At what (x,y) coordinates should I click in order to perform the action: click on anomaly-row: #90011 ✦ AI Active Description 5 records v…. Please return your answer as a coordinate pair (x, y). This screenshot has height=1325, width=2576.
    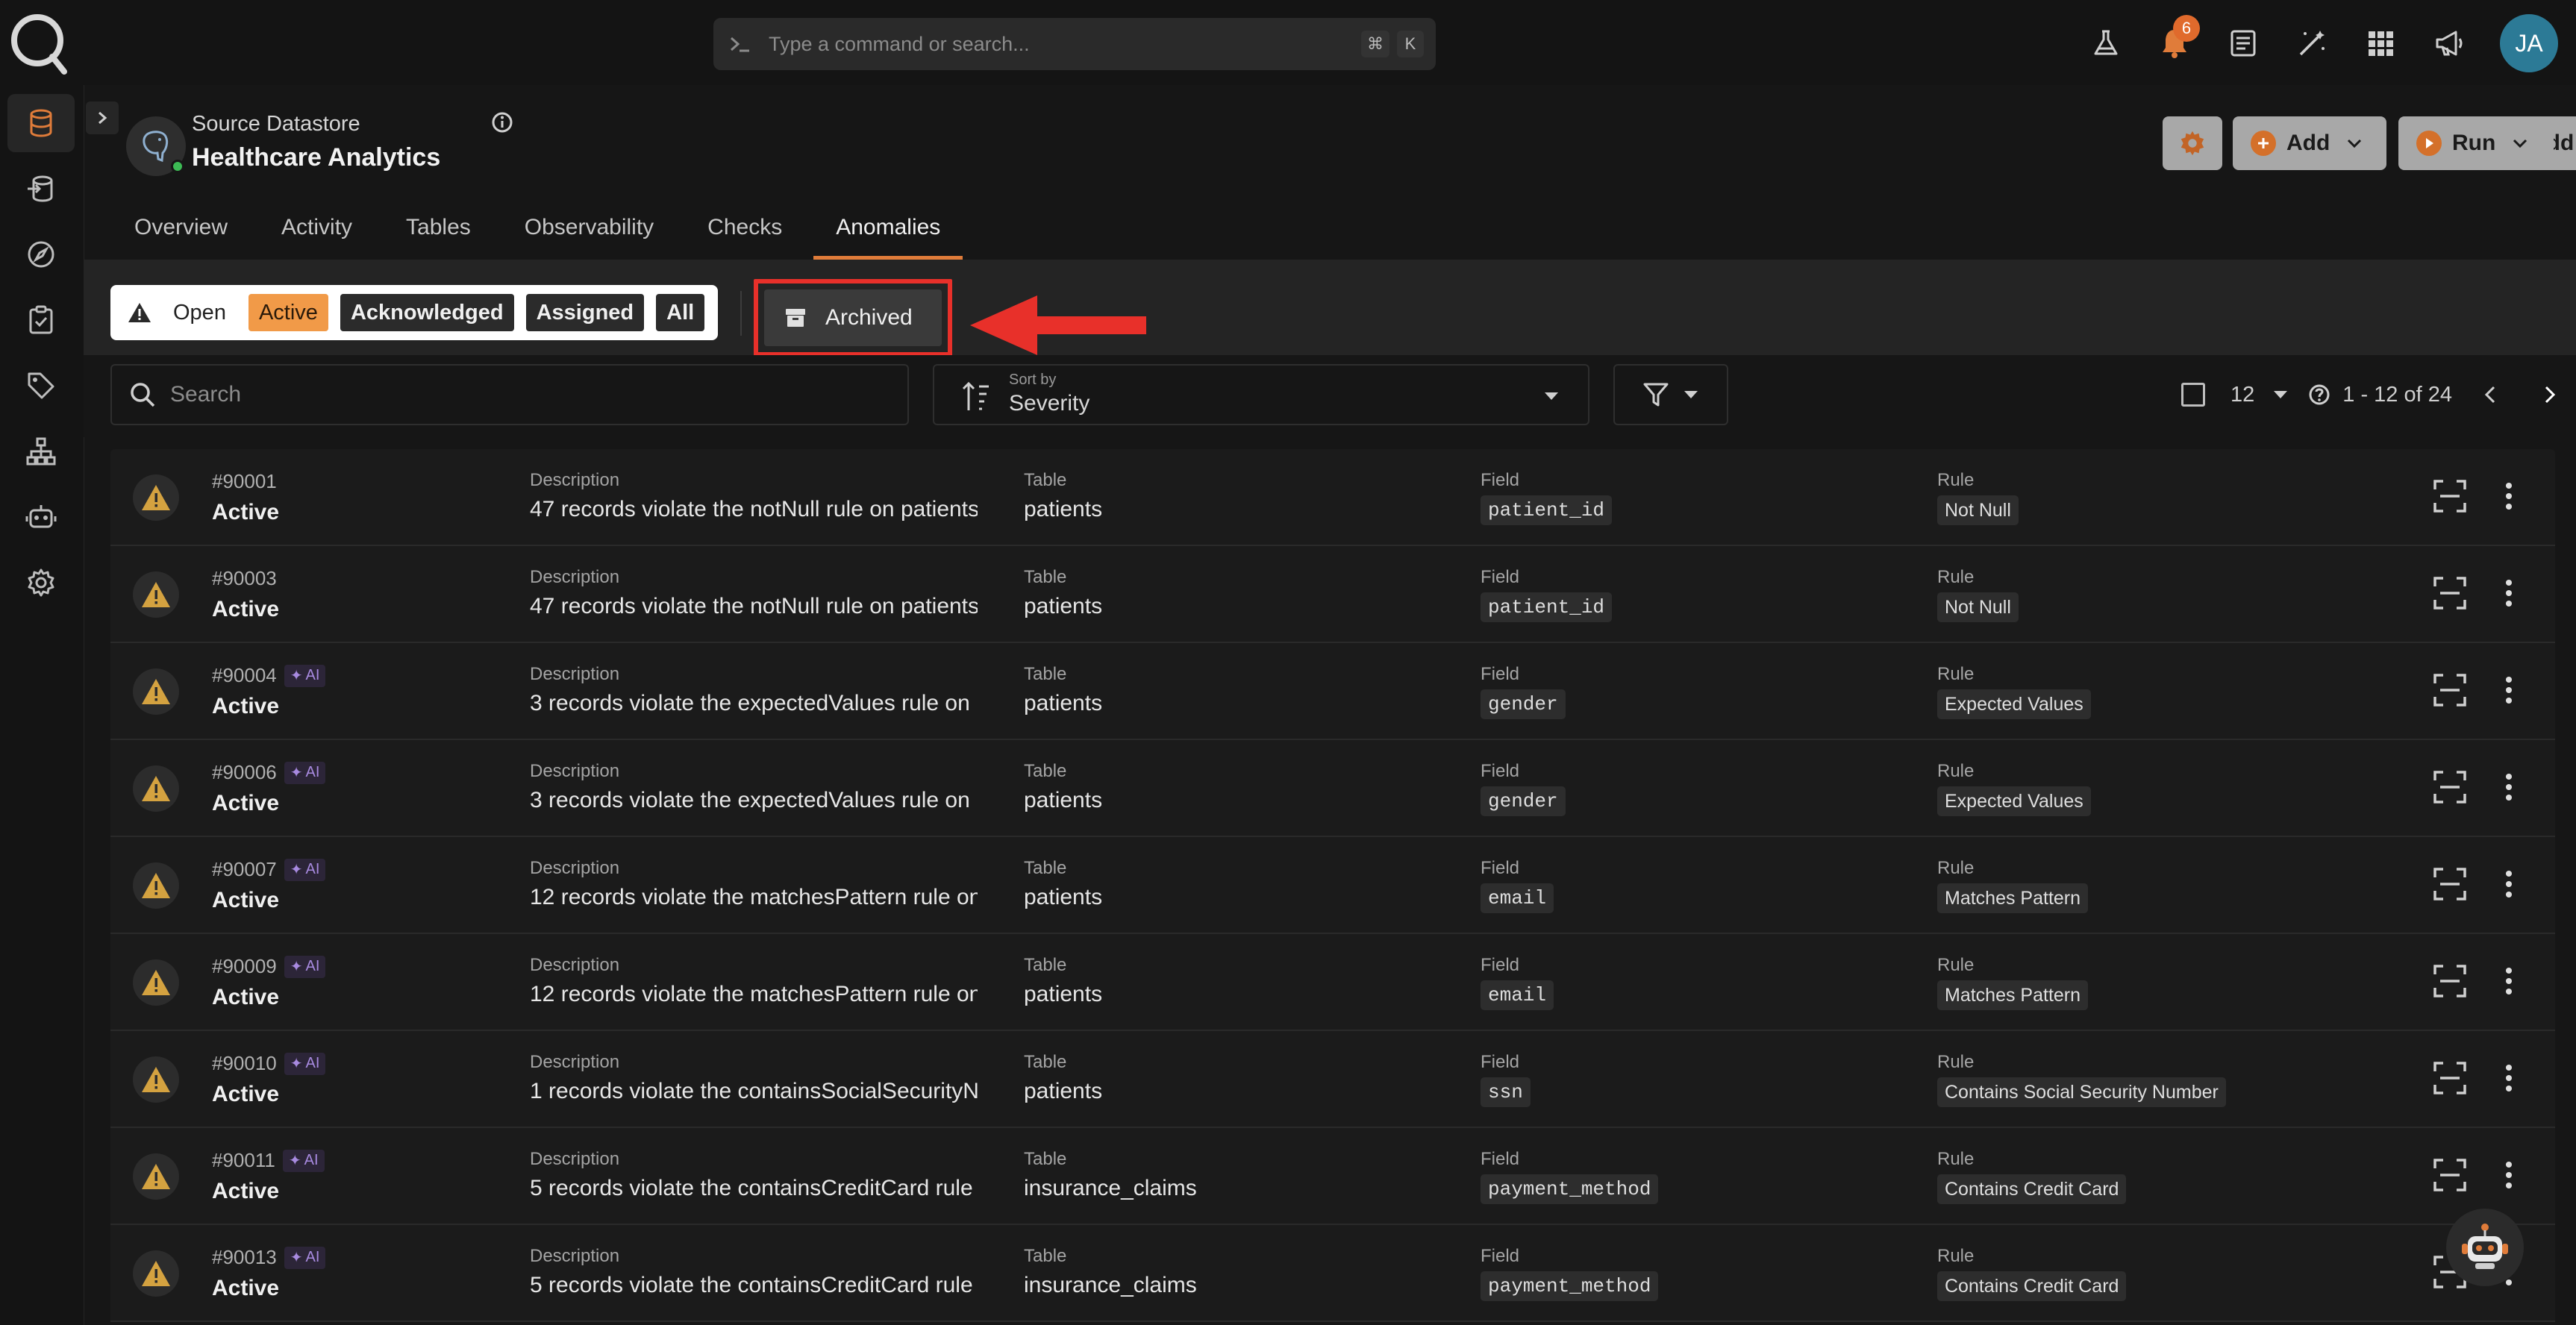
    Looking at the image, I should click on (1332, 1176).